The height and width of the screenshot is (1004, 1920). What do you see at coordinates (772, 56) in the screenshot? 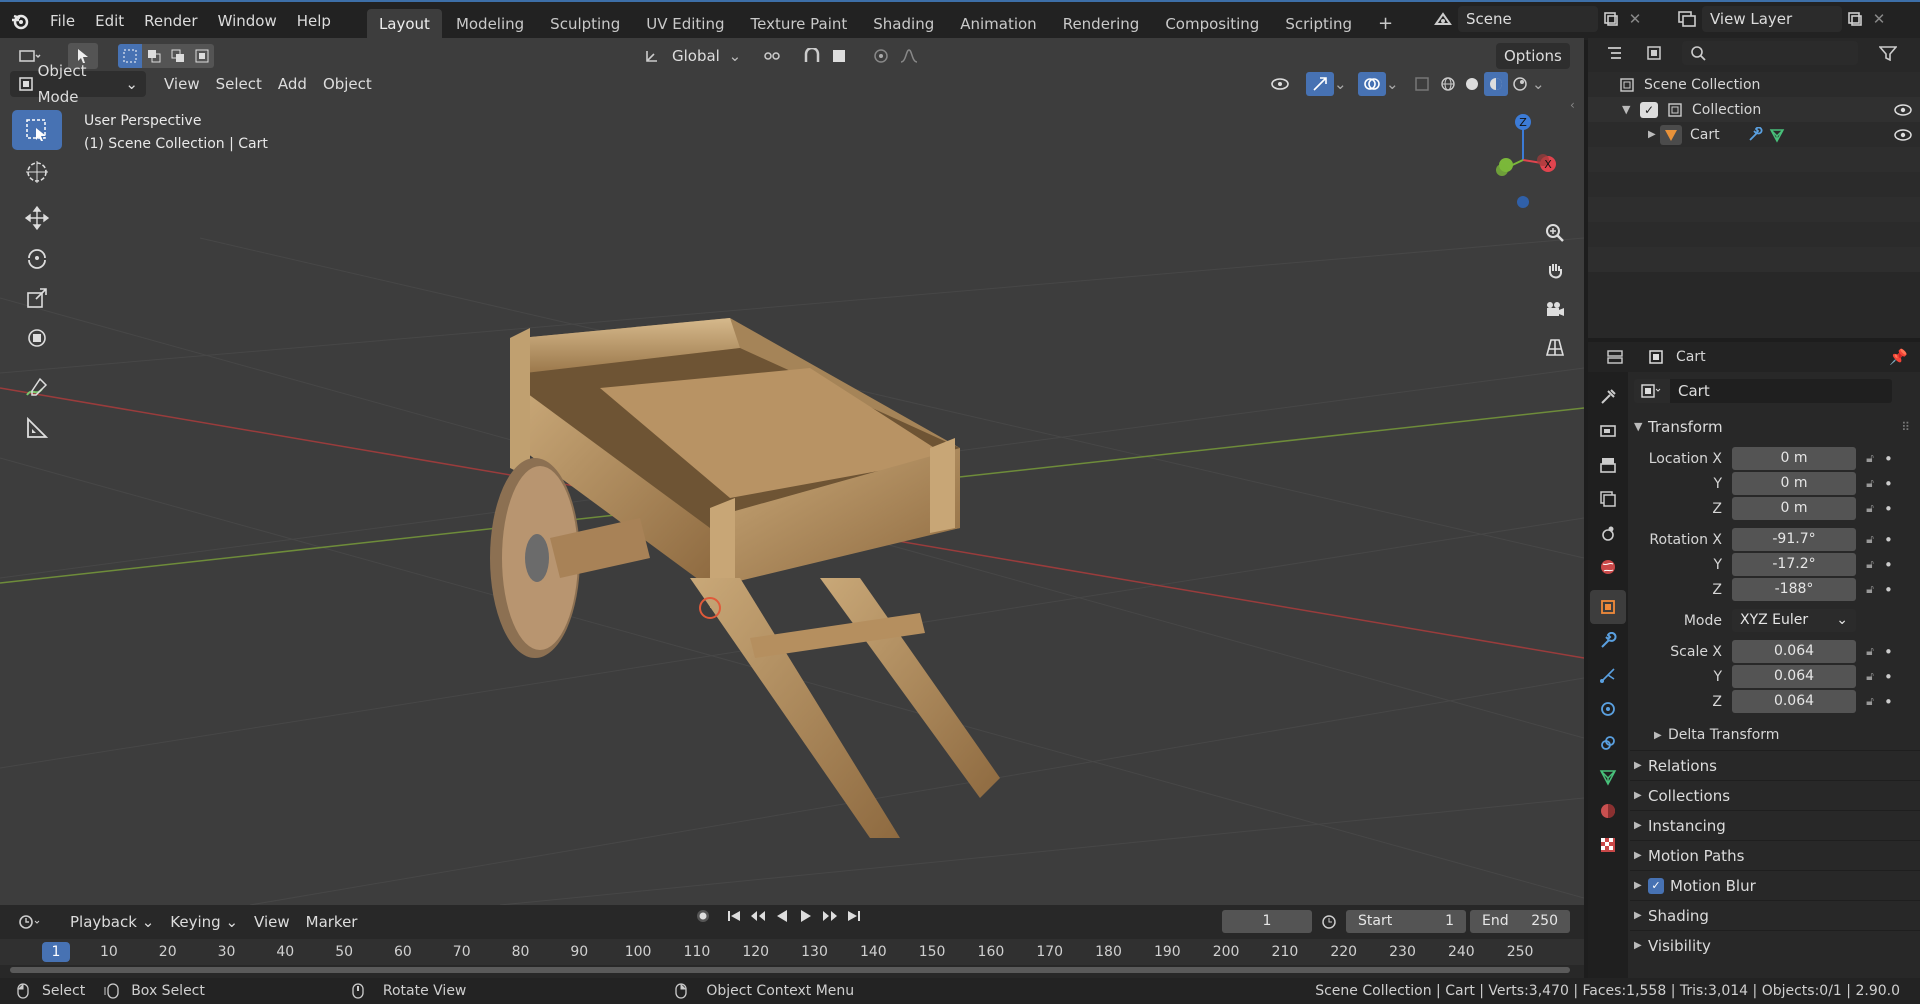
I see `pivot-icon` at bounding box center [772, 56].